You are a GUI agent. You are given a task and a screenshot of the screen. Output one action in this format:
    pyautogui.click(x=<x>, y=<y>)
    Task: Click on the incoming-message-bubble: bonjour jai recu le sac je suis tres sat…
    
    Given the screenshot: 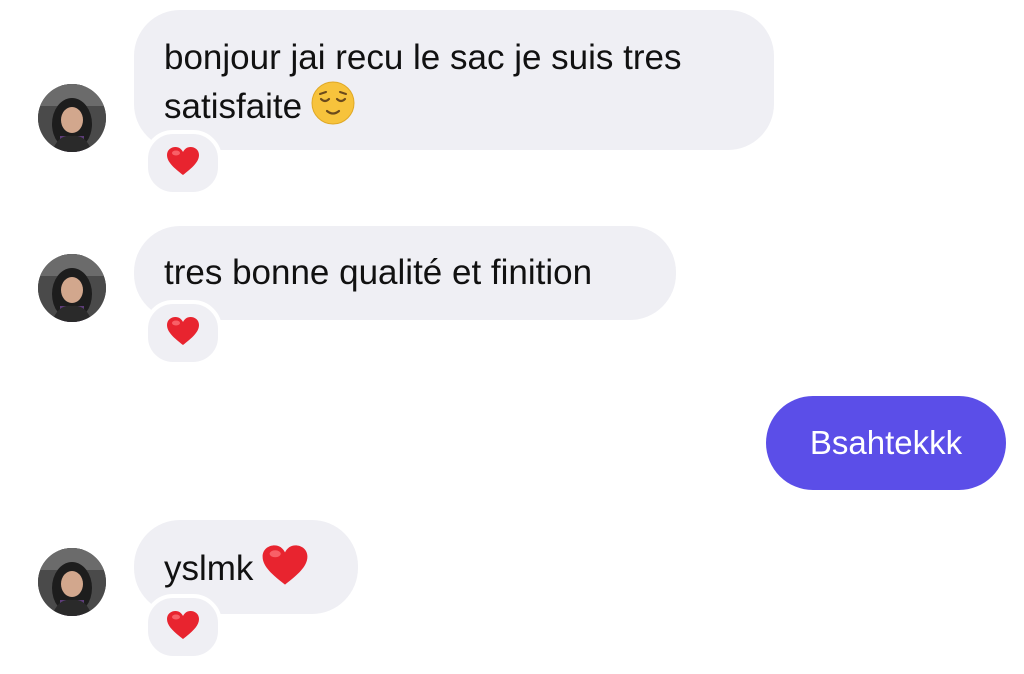 What is the action you would take?
    pyautogui.click(x=454, y=80)
    